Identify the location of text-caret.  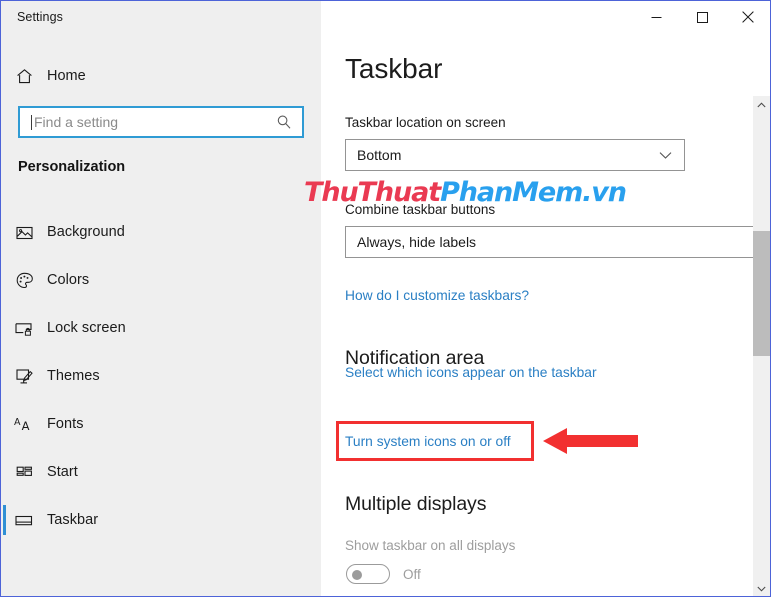
(31, 122).